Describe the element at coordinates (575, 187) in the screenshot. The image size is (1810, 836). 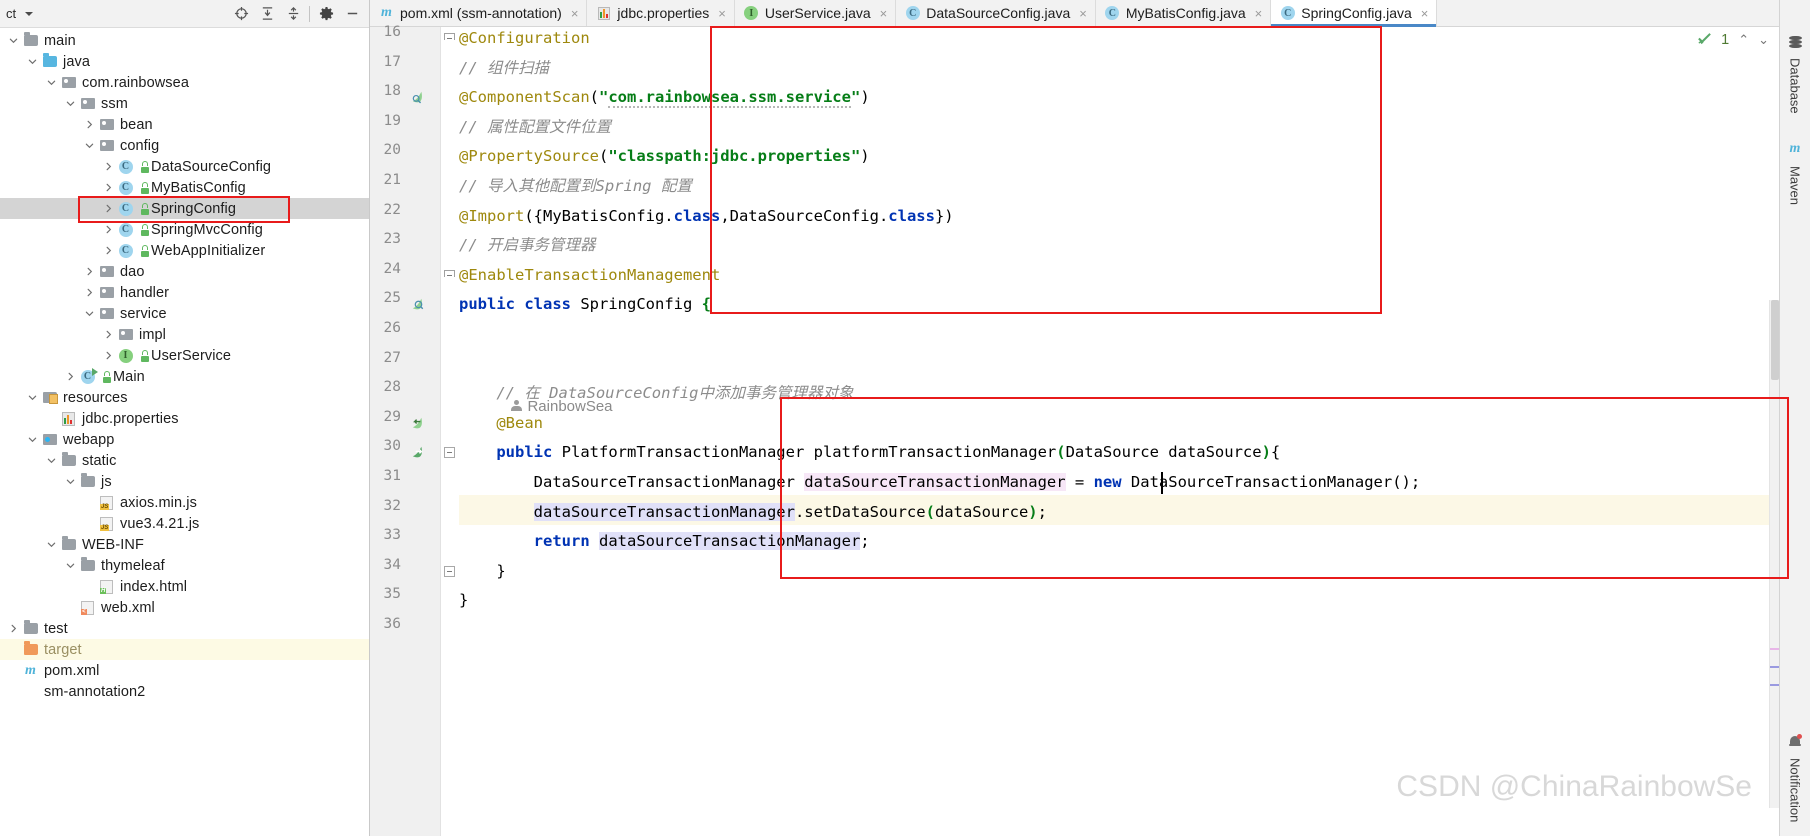
I see `code-line-21: // 导入其他配置到Spring 配置` at that location.